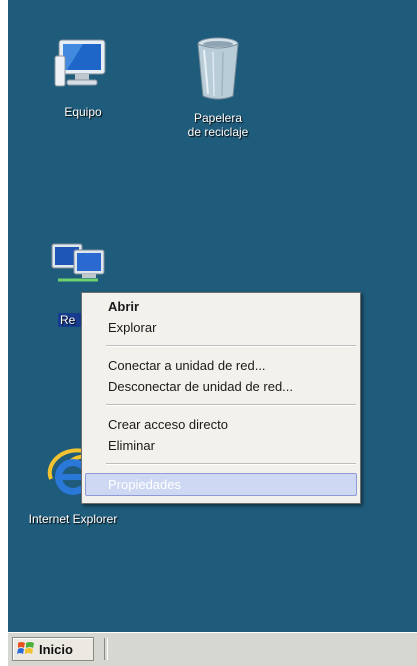  What do you see at coordinates (92, 398) in the screenshot?
I see `menu-gutter` at bounding box center [92, 398].